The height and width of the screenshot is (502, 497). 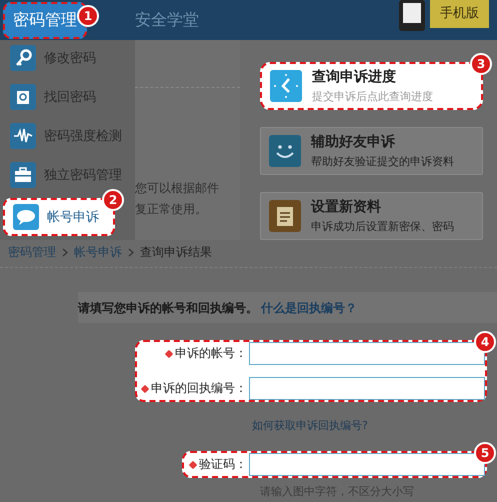 I want to click on pulse-icon, so click(x=23, y=136).